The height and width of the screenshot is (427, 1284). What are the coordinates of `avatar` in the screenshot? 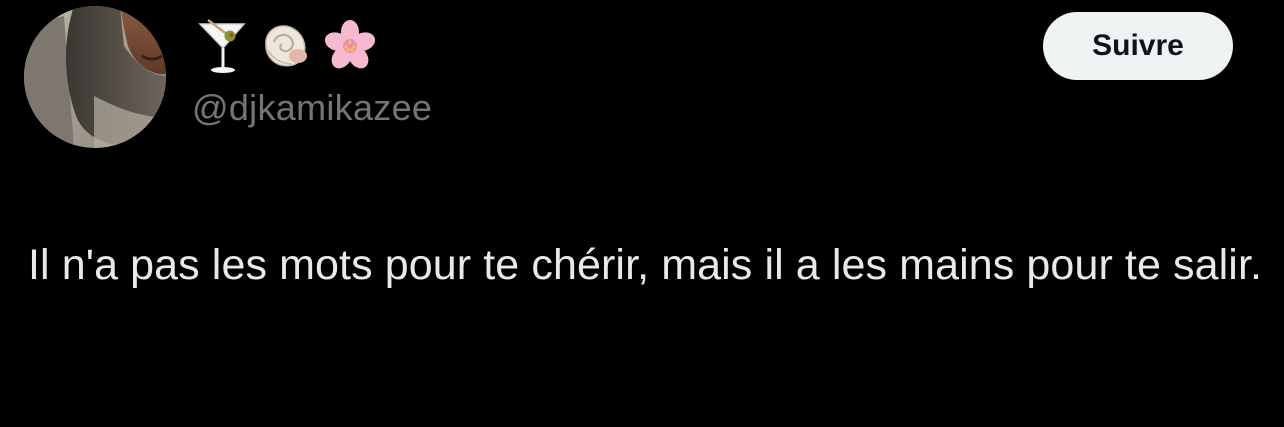 It's located at (95, 77).